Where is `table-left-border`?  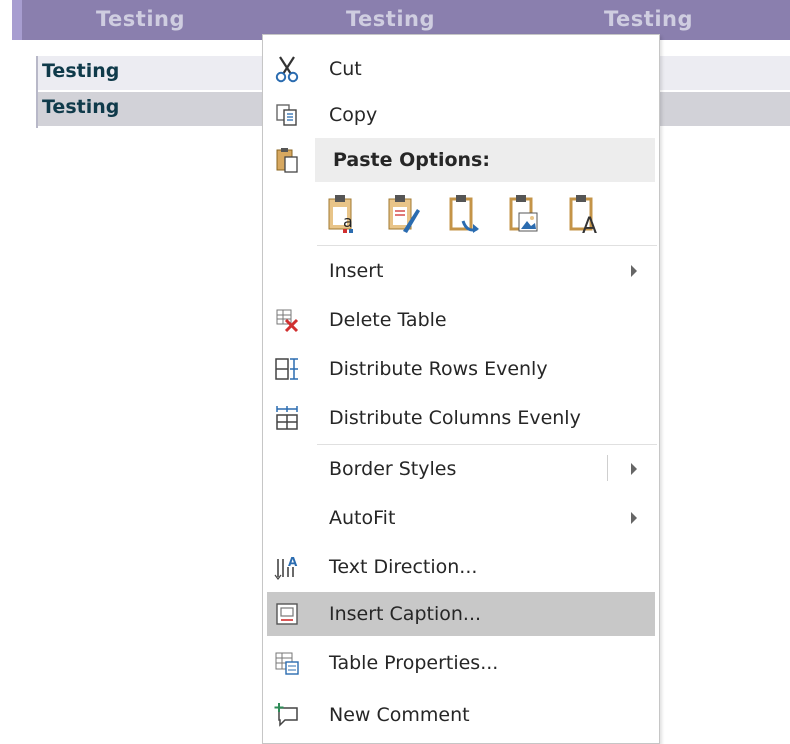
table-left-border is located at coordinates (37, 92).